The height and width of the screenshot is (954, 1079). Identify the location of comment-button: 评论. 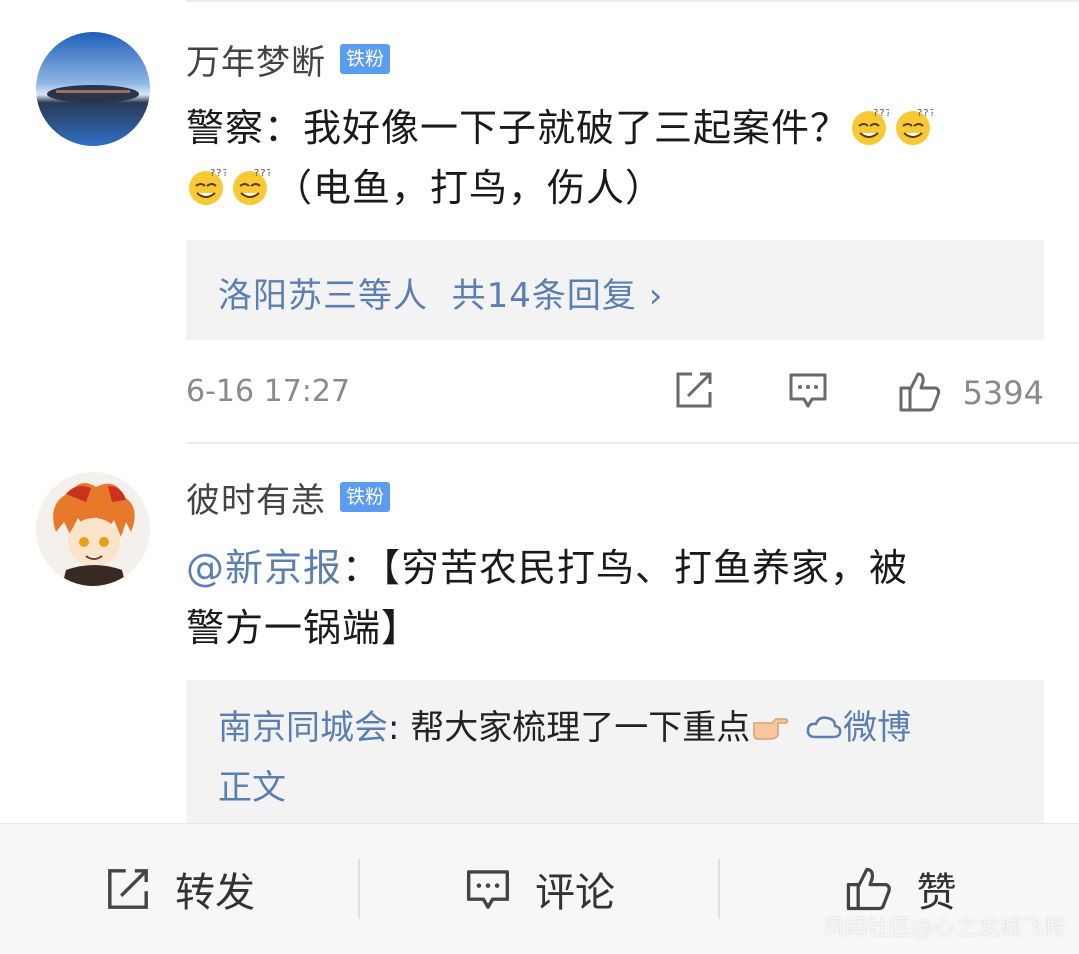
(539, 889).